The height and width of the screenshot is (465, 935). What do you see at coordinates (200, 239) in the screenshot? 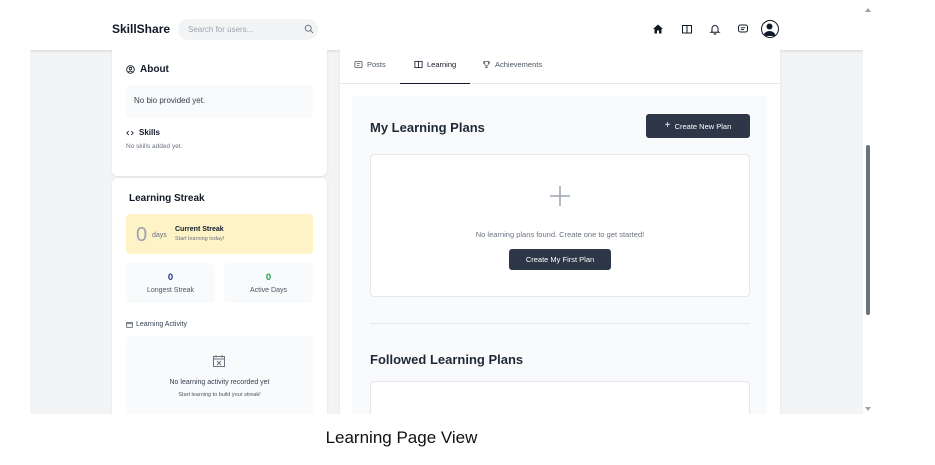
I see `current-streak-subtitle: Start learning today!` at bounding box center [200, 239].